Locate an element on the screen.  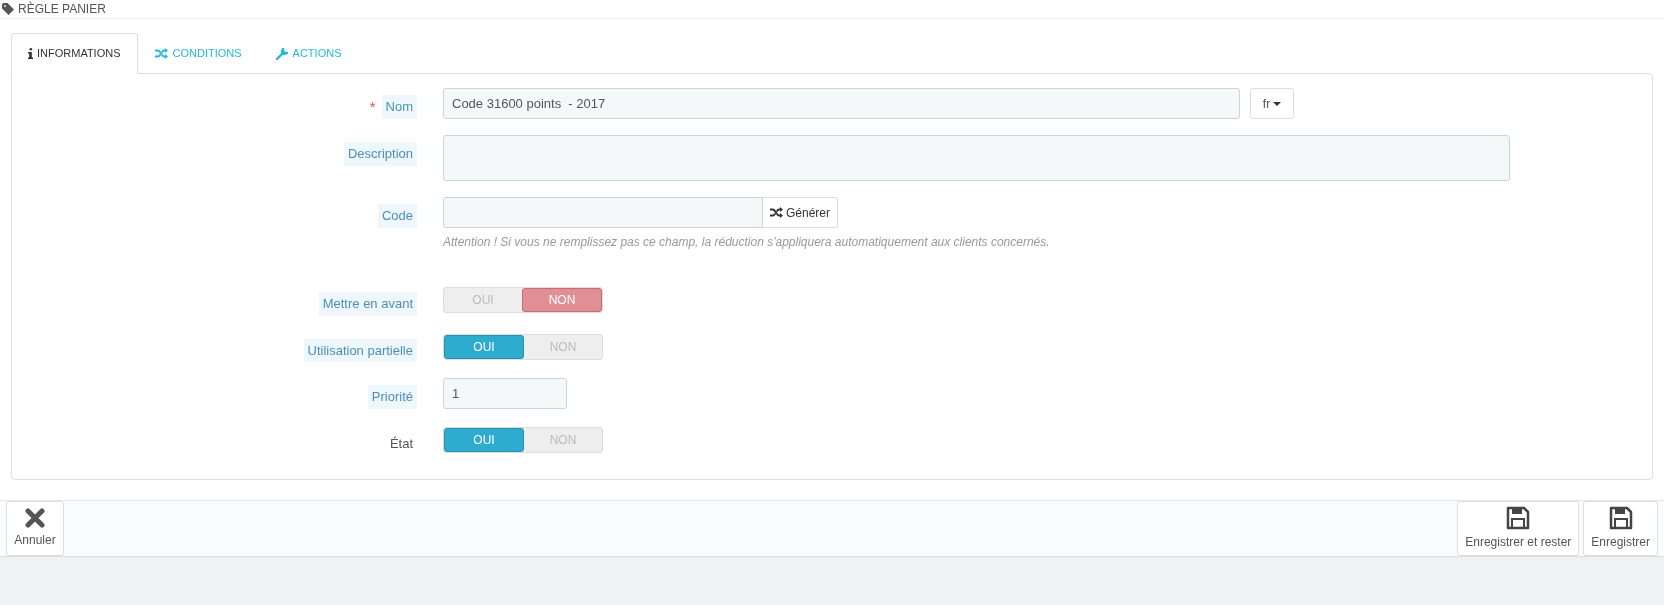
field-label: Mettre en avant is located at coordinates (367, 304).